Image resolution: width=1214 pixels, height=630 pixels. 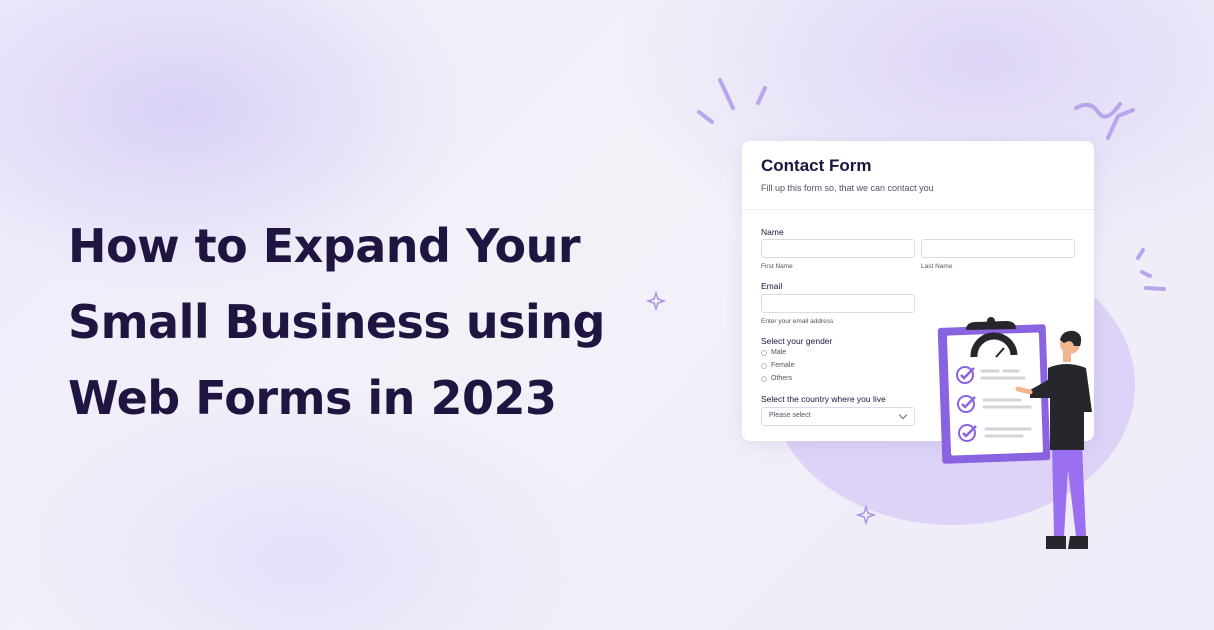 What do you see at coordinates (312, 398) in the screenshot?
I see `headline-line-3: Web Forms in 2023` at bounding box center [312, 398].